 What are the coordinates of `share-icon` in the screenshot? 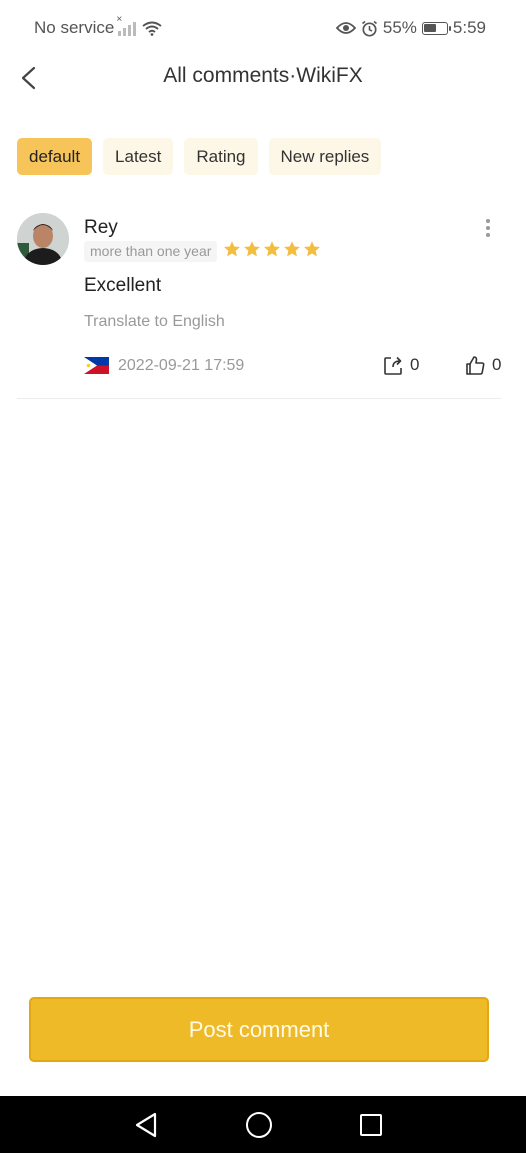 It's located at (393, 365).